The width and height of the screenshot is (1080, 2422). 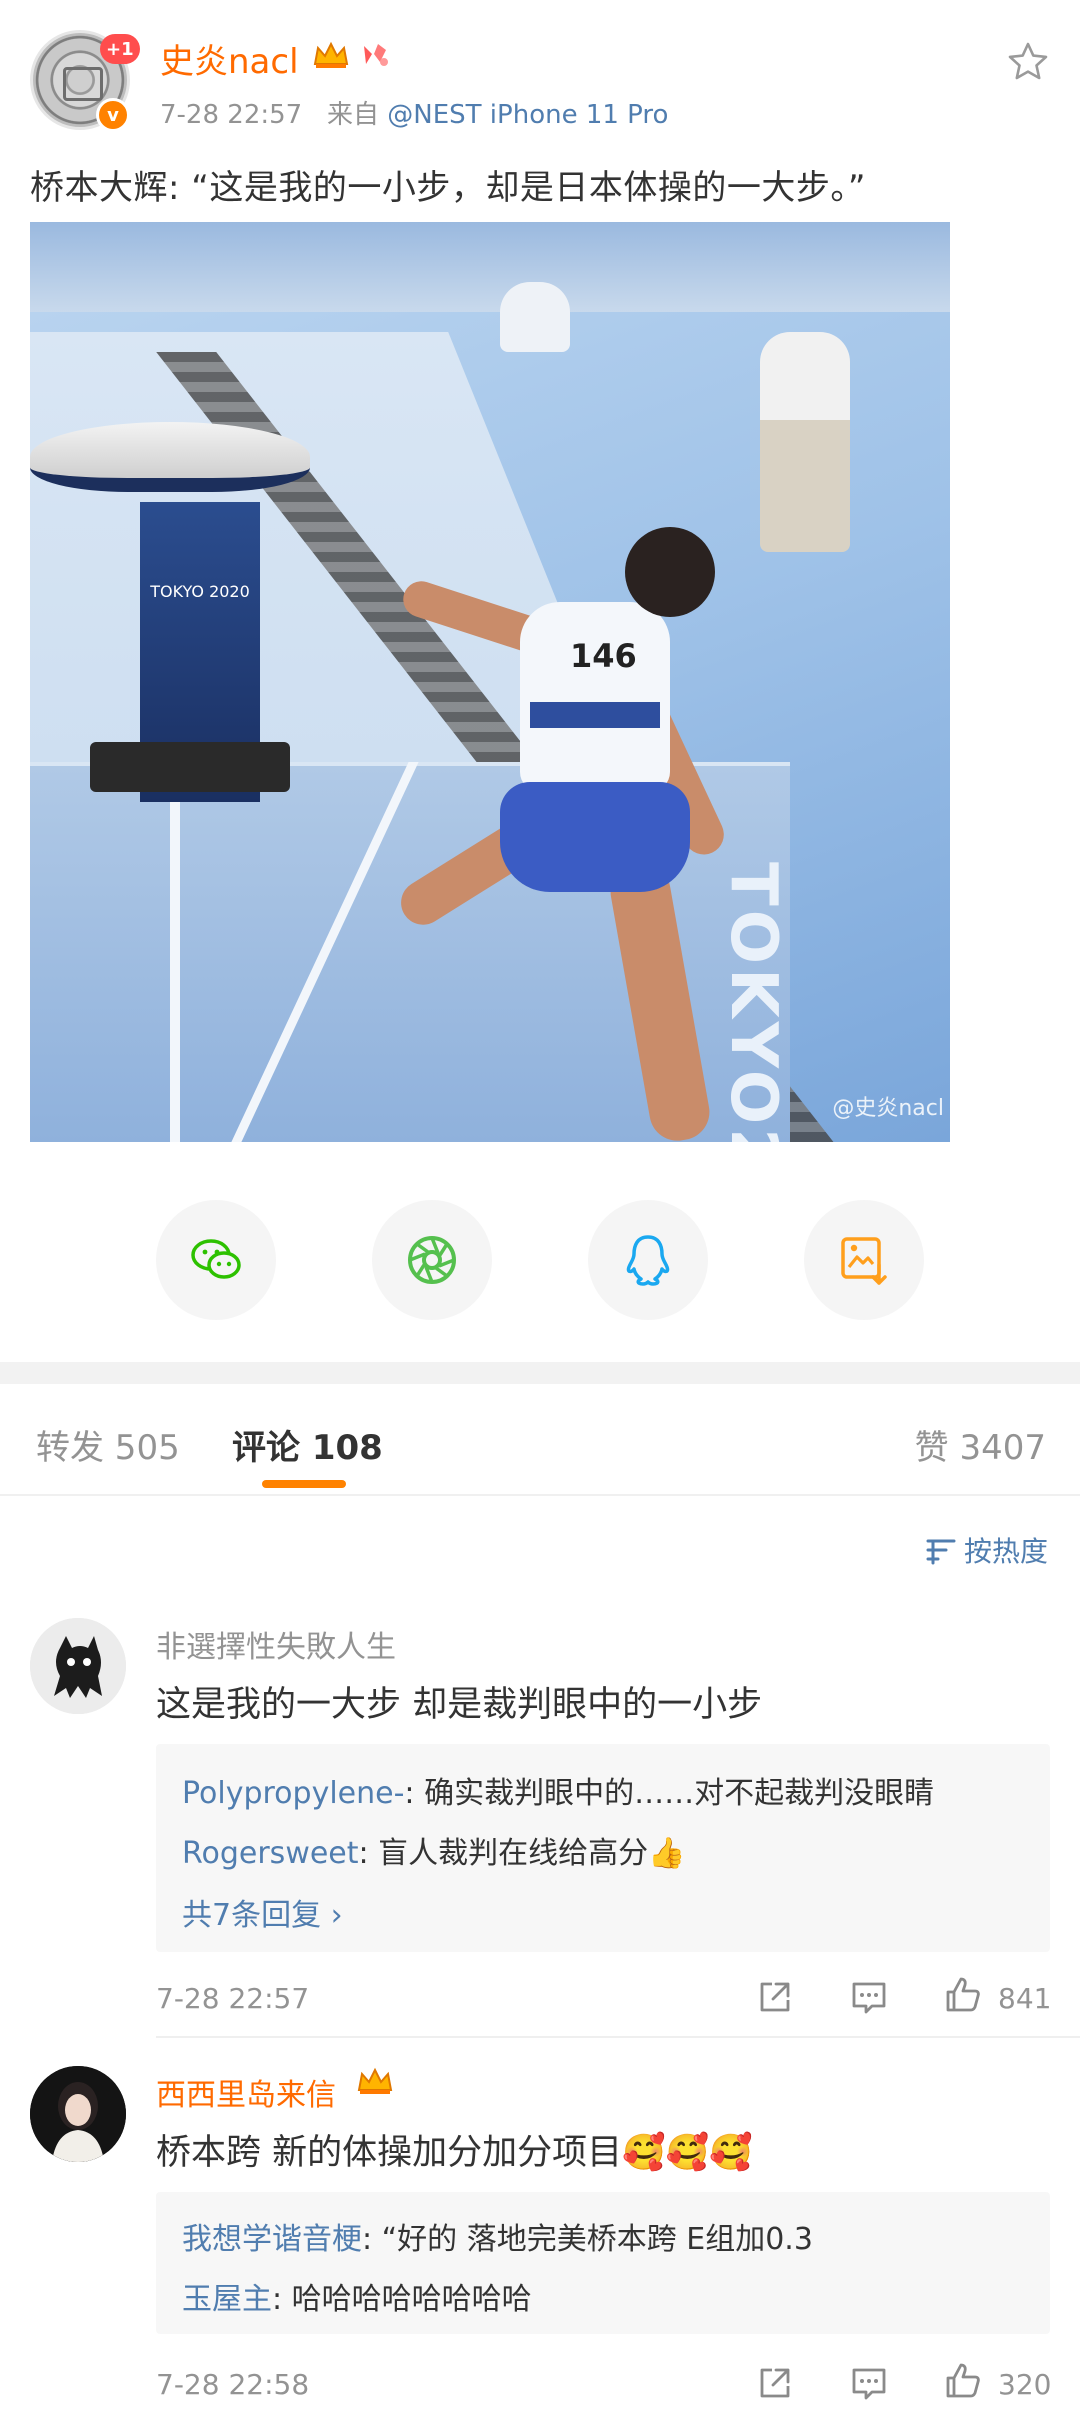 I want to click on image-bib-number: 146, so click(x=603, y=656).